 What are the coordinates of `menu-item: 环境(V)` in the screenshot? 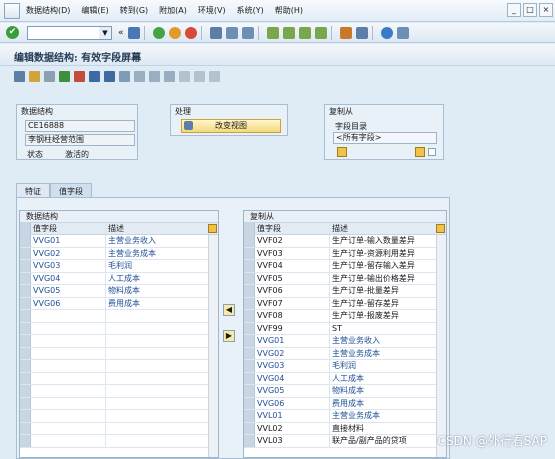 It's located at (212, 10).